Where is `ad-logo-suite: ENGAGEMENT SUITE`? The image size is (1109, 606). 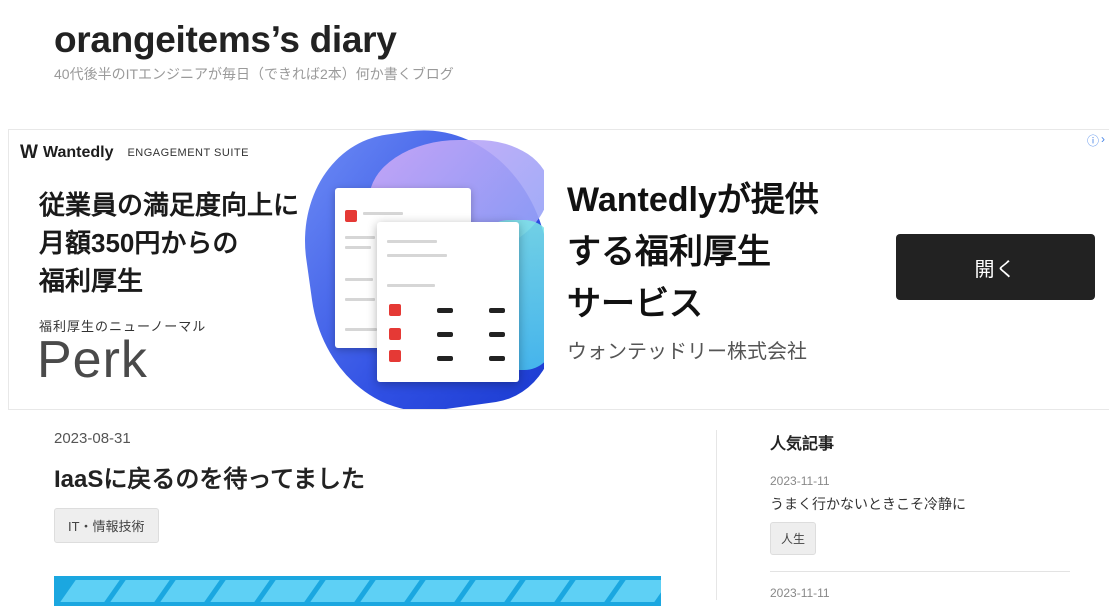
ad-logo-suite: ENGAGEMENT SUITE is located at coordinates (188, 153).